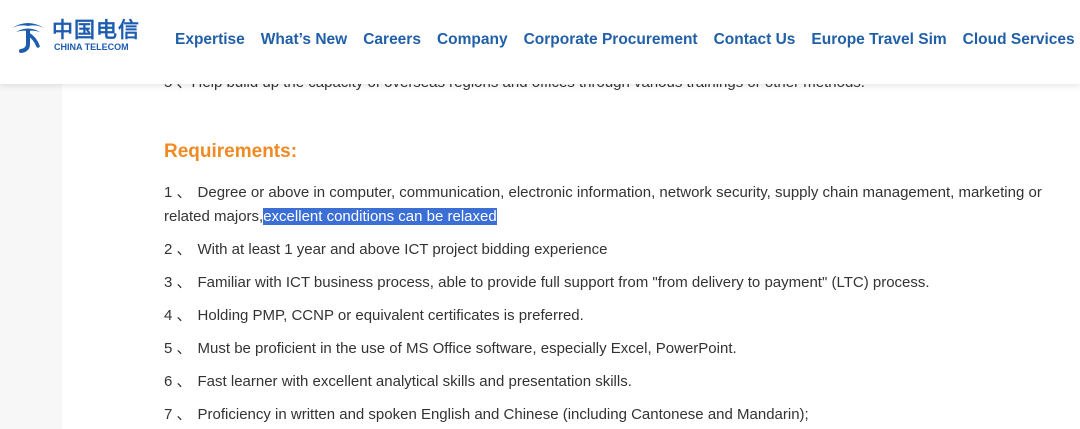 The image size is (1080, 429). I want to click on nav-cloud-services: Cloud Services, so click(1019, 40).